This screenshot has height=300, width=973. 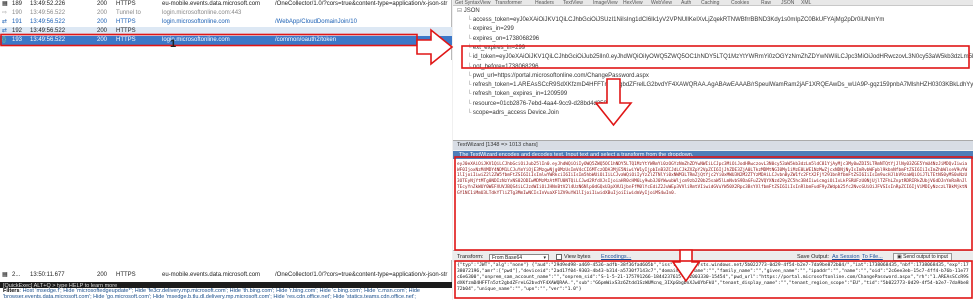 I want to click on session-num: 190, so click(x=17, y=13).